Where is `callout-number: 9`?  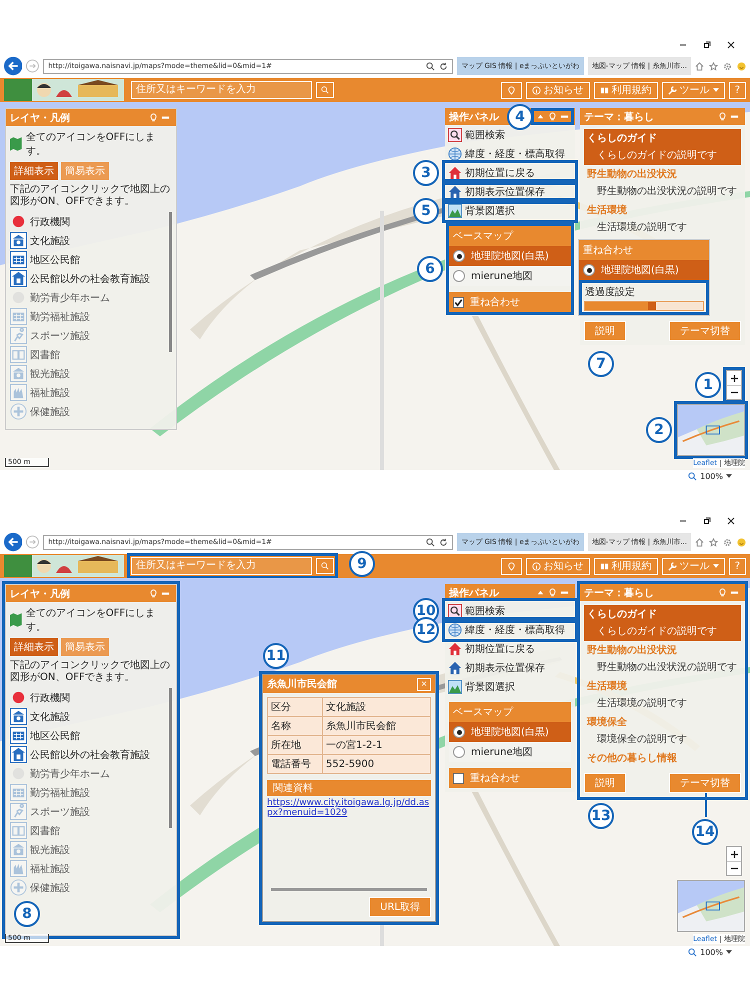 callout-number: 9 is located at coordinates (362, 564).